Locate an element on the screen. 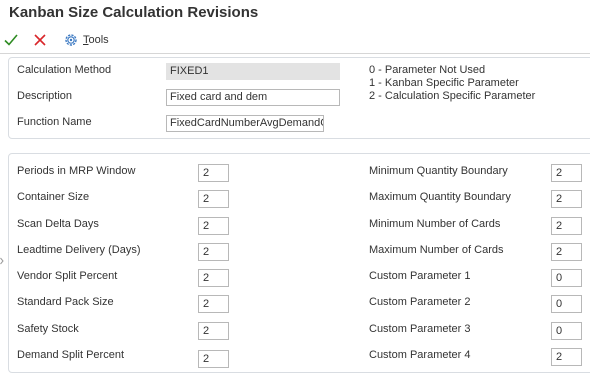 This screenshot has height=377, width=590. description-label: Description is located at coordinates (45, 96).